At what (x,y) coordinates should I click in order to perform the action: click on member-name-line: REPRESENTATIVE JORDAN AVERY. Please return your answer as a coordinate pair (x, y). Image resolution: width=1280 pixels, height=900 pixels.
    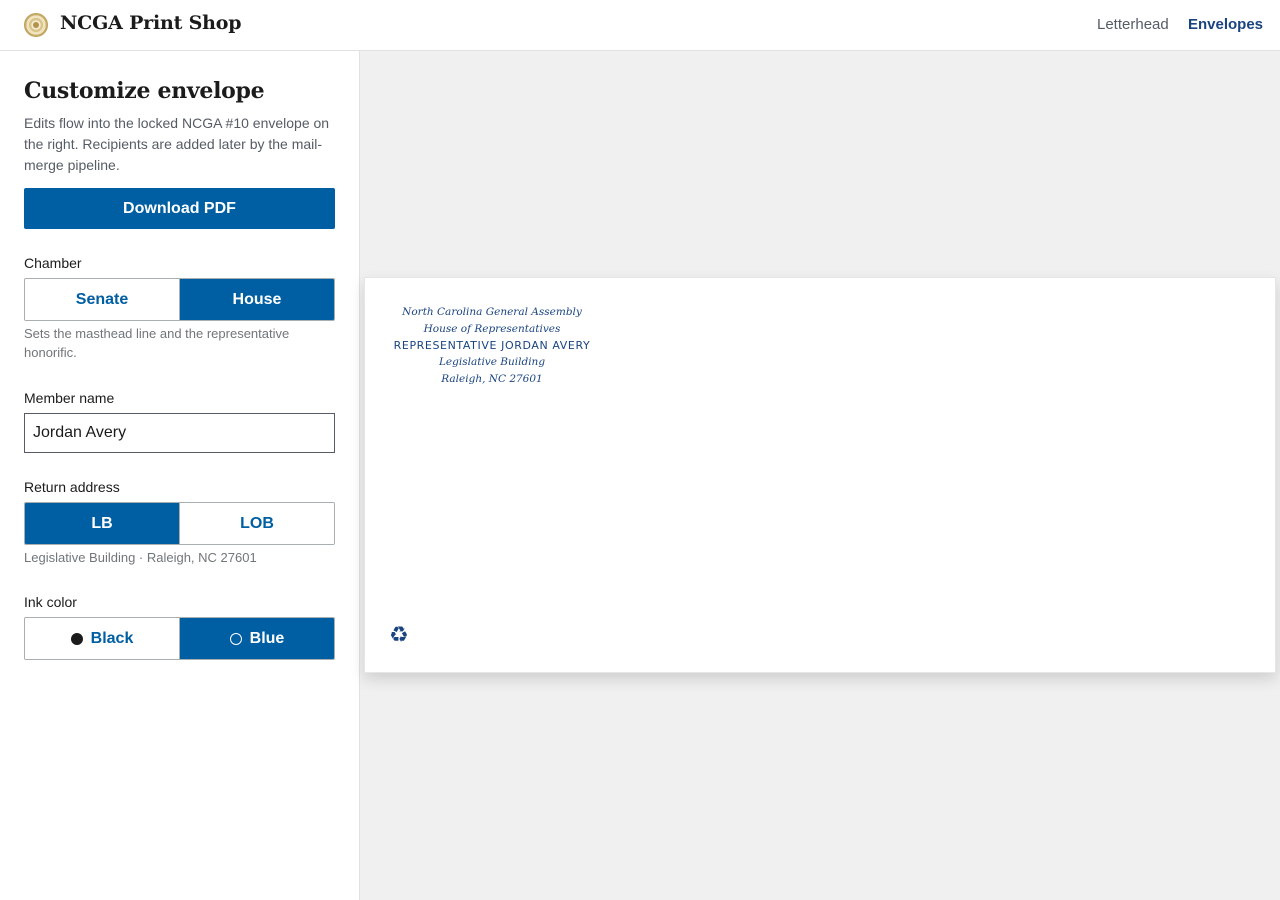
    Looking at the image, I should click on (492, 345).